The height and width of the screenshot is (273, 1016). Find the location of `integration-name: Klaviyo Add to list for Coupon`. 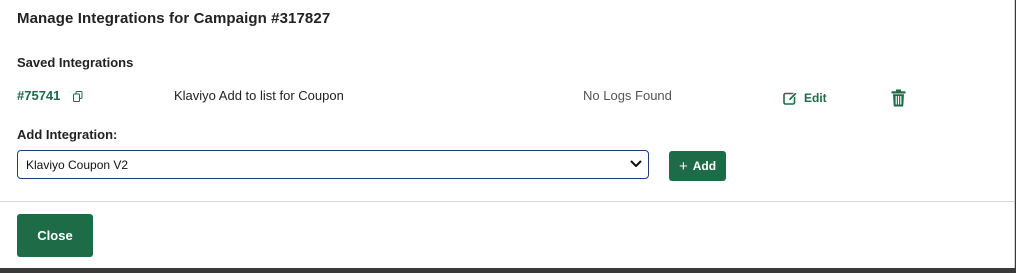

integration-name: Klaviyo Add to list for Coupon is located at coordinates (259, 95).